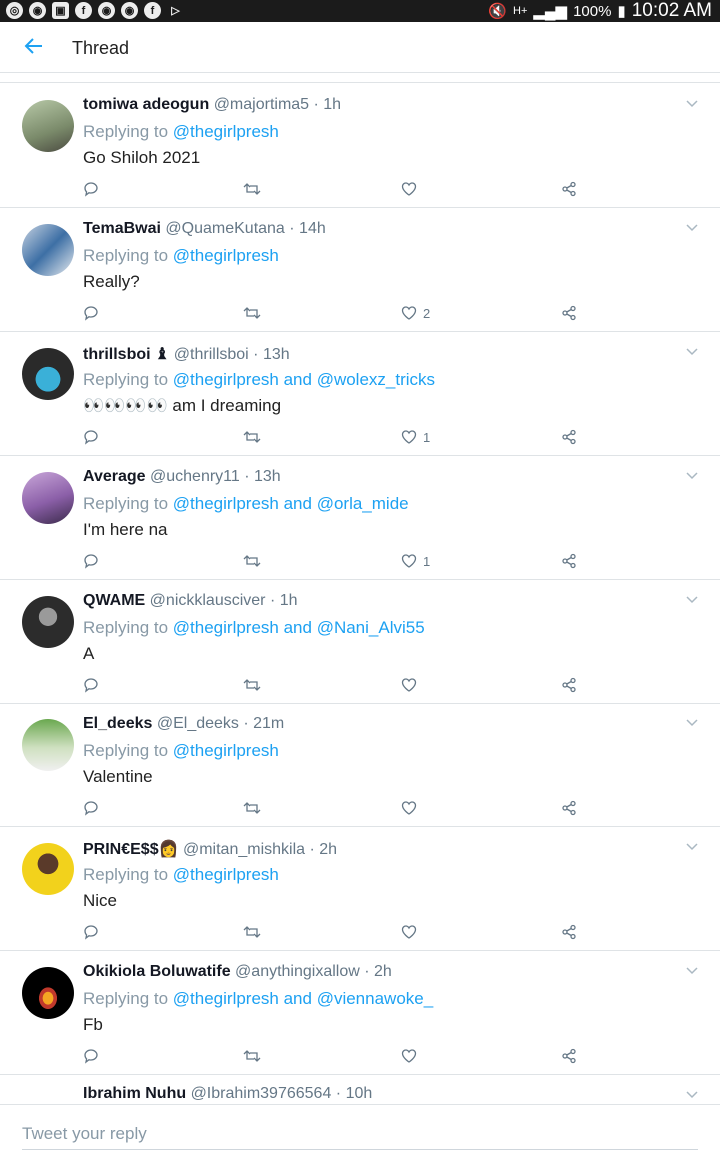  What do you see at coordinates (125, 529) in the screenshot?
I see `tweet-text: I'm here na` at bounding box center [125, 529].